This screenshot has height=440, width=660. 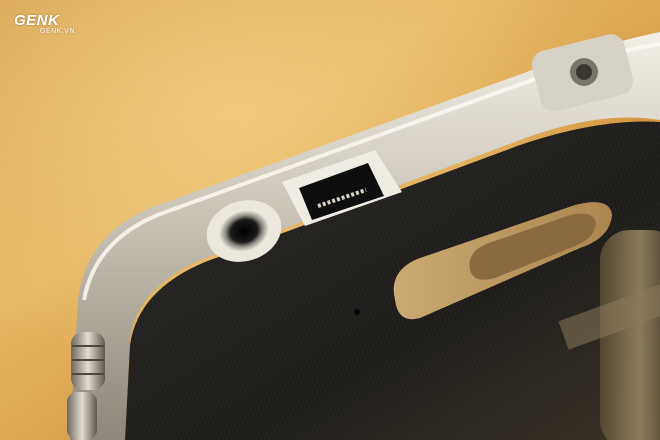 I want to click on microphone-hole, so click(x=357, y=312).